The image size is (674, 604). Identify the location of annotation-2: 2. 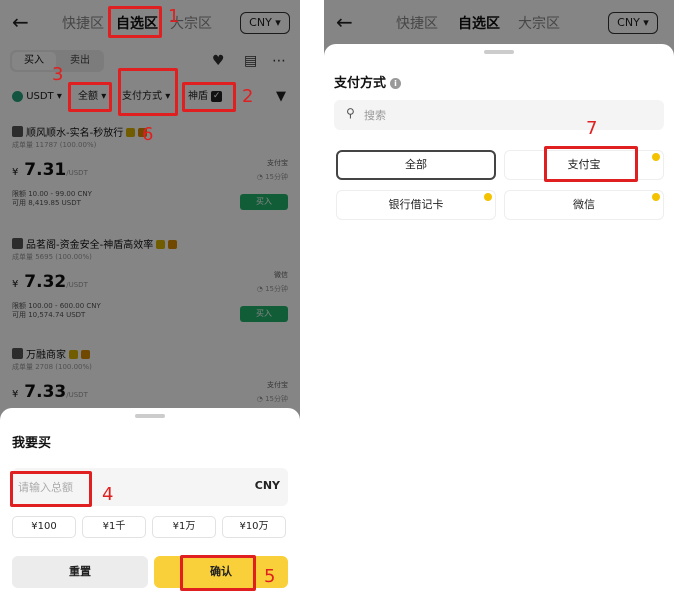
(248, 96).